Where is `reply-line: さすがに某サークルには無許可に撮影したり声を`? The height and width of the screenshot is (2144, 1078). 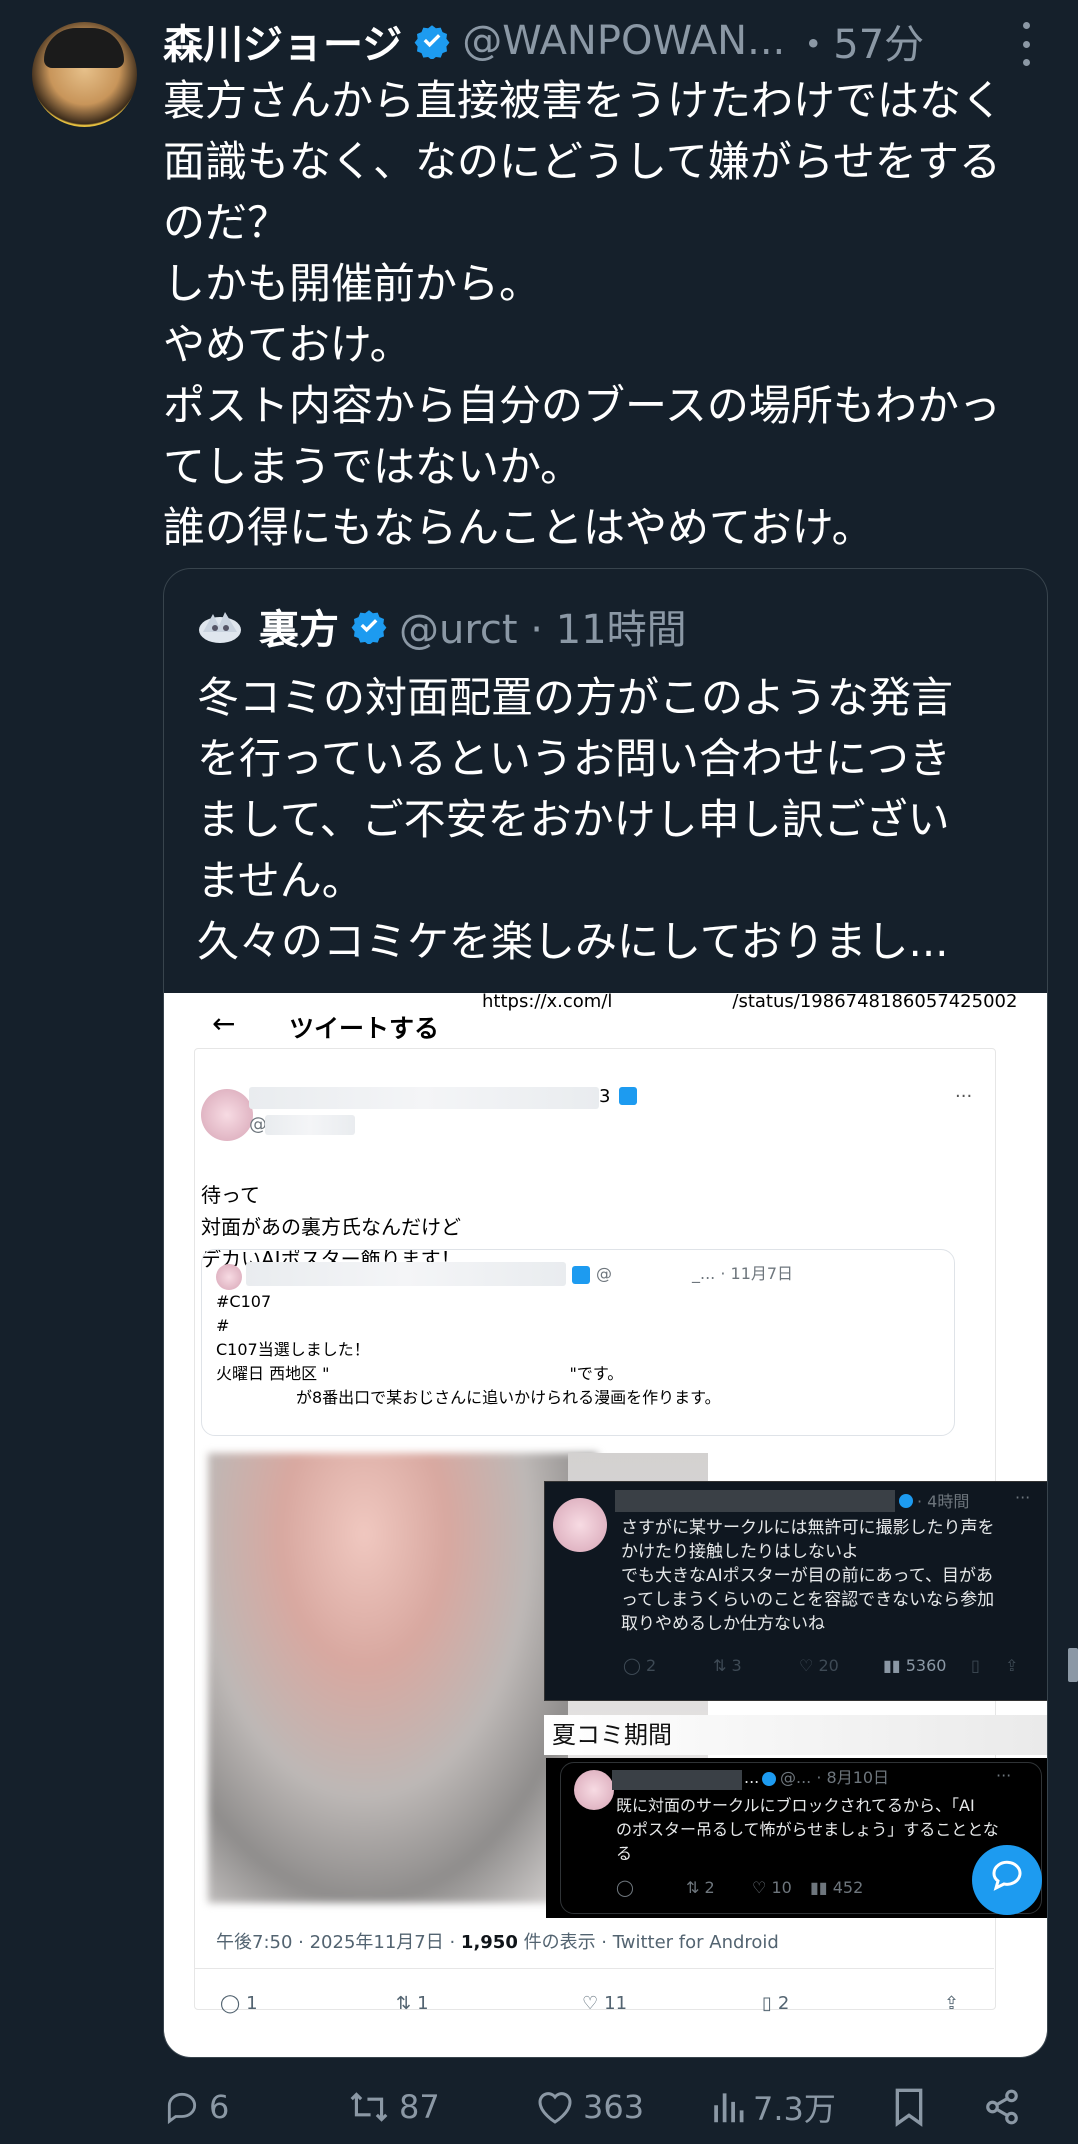 reply-line: さすがに某サークルには無許可に撮影したり声を is located at coordinates (808, 1528).